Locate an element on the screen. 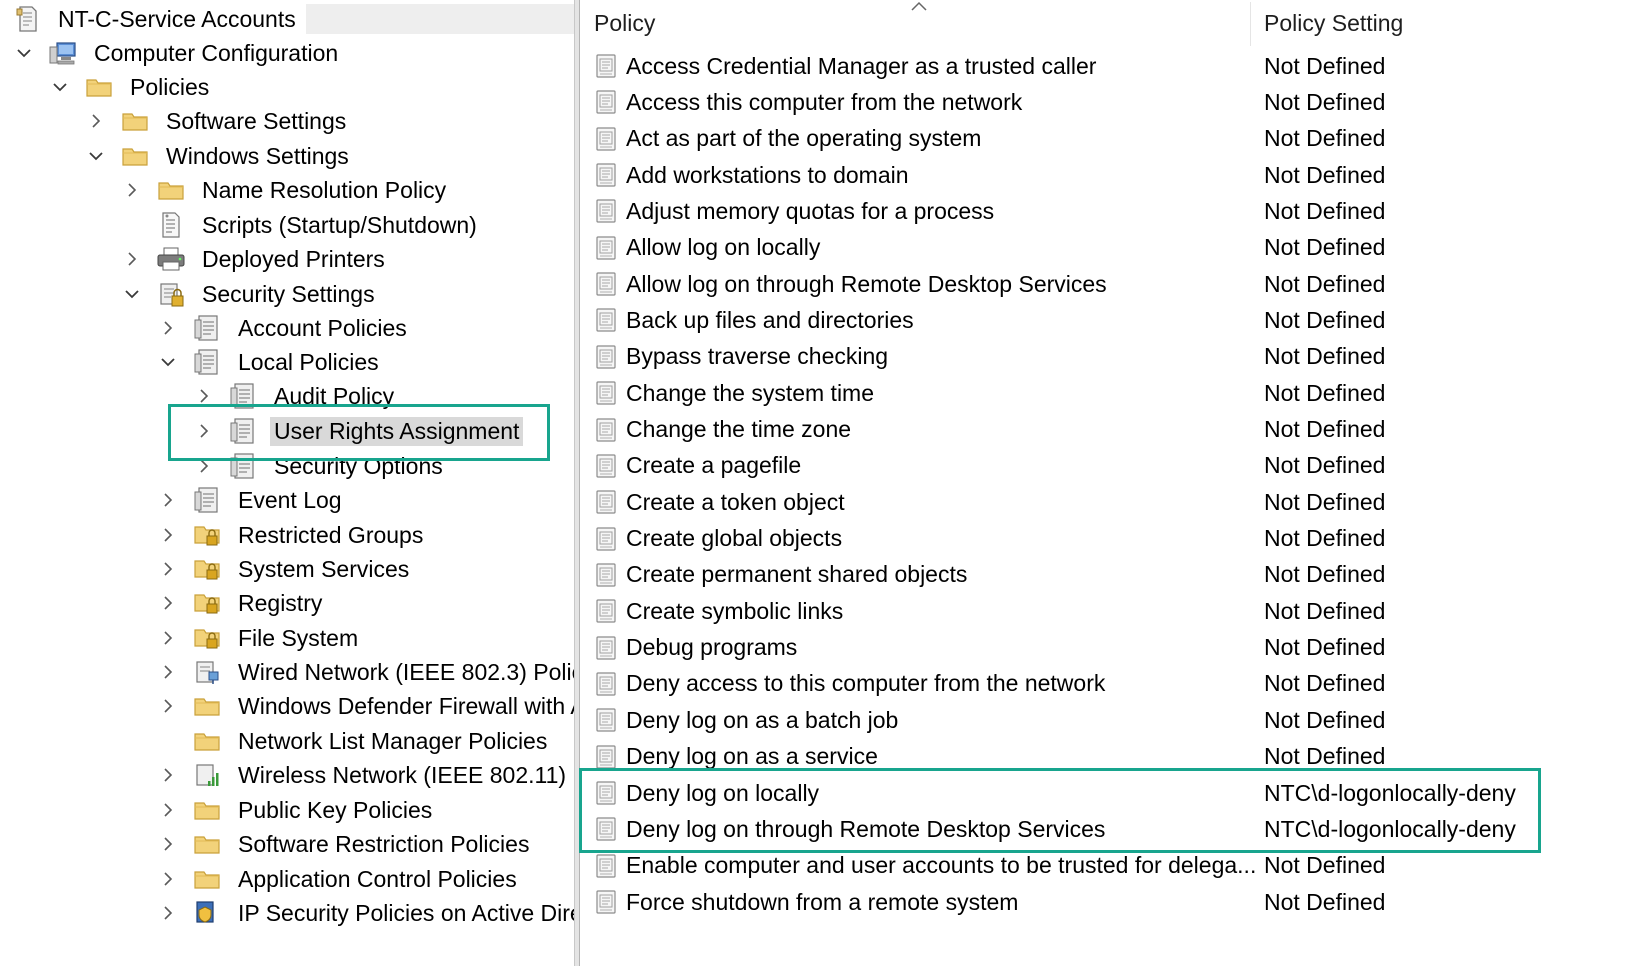 The height and width of the screenshot is (966, 1640). tree-node: Restricted Groups is located at coordinates (291, 535).